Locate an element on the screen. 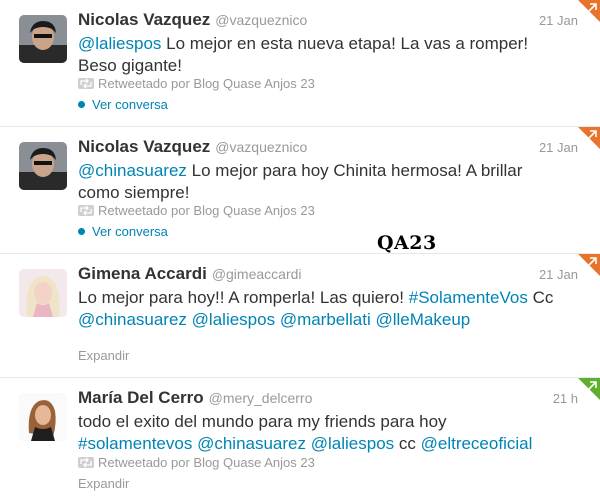 This screenshot has height=503, width=600. author-handle: @gimeaccardi is located at coordinates (257, 274).